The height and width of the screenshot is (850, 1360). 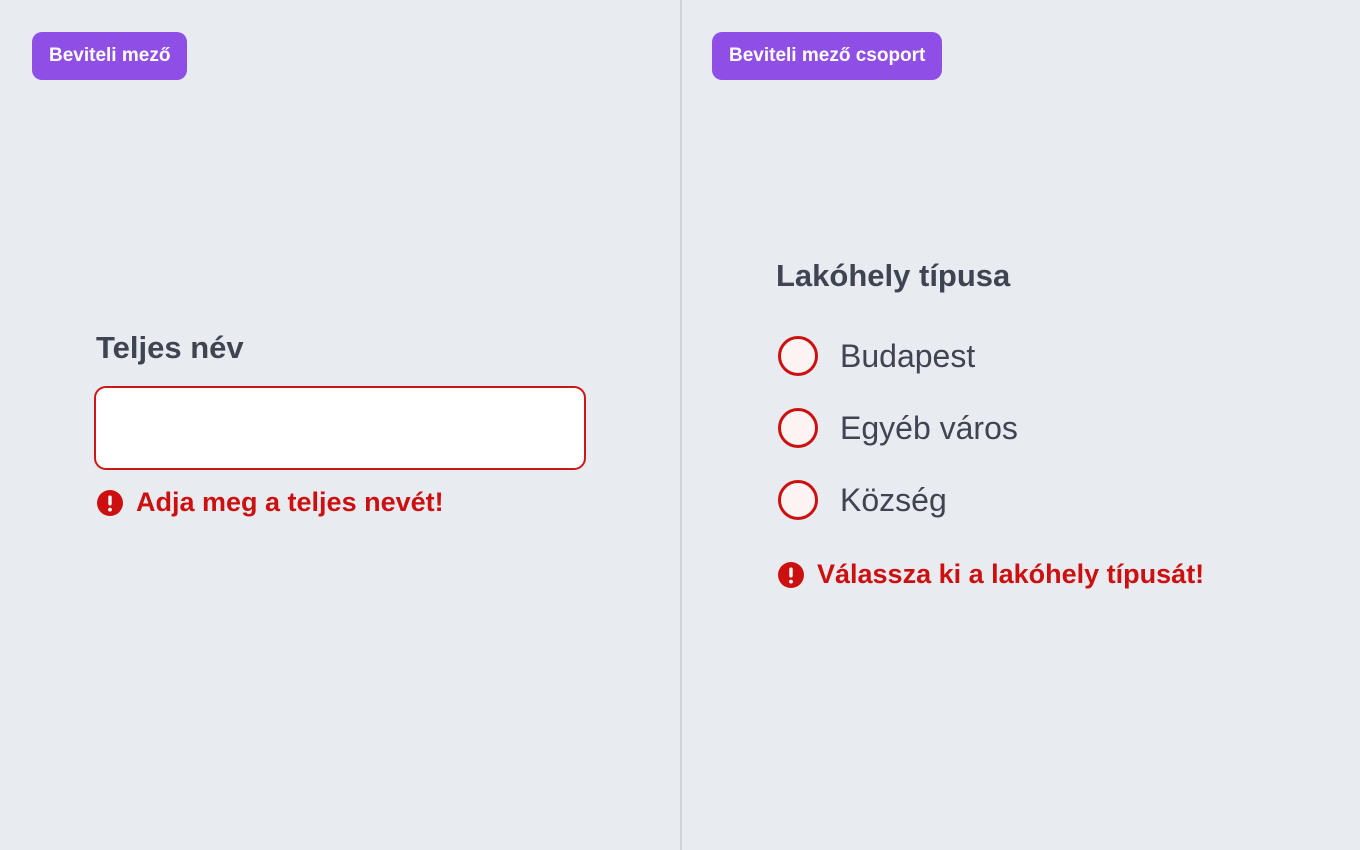 I want to click on radio-option-label: Budapest, so click(x=908, y=355).